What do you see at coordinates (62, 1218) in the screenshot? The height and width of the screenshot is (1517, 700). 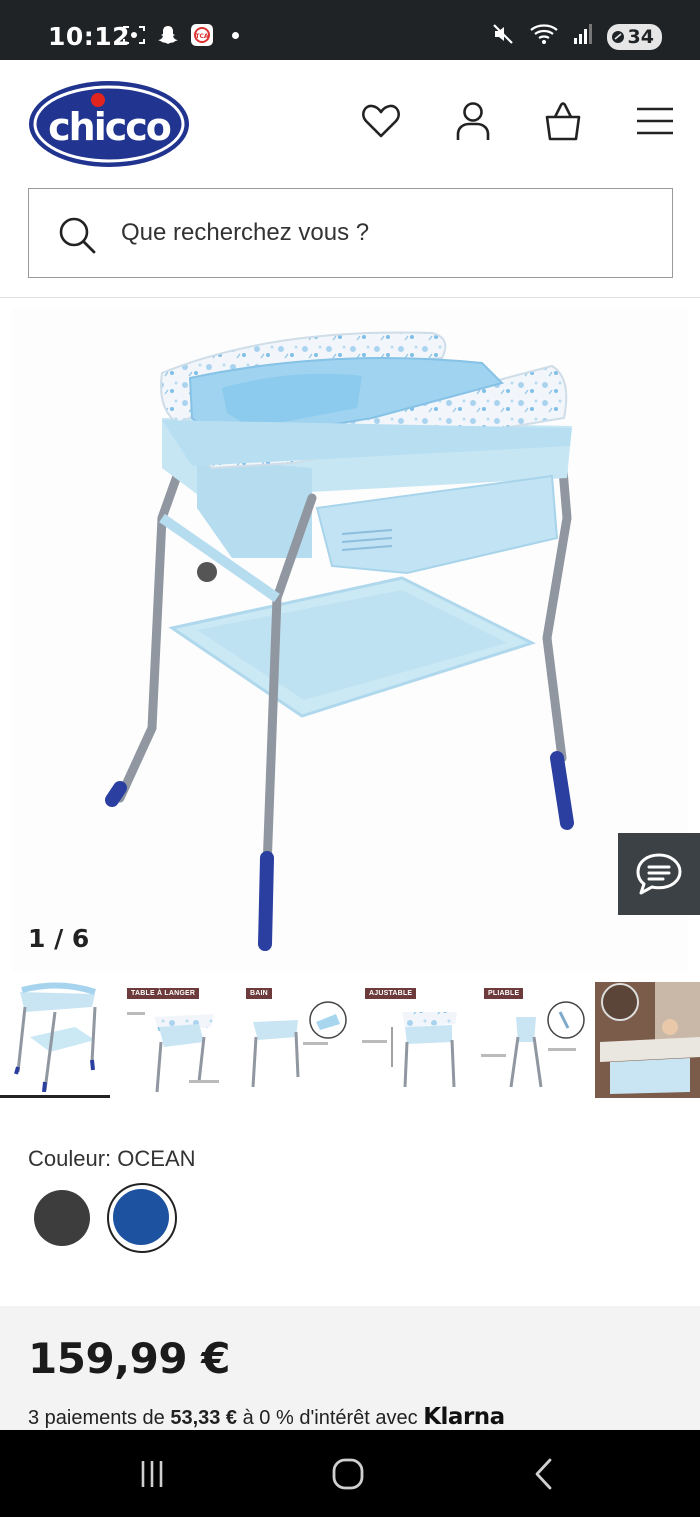 I see `color-swatch-dark-grey` at bounding box center [62, 1218].